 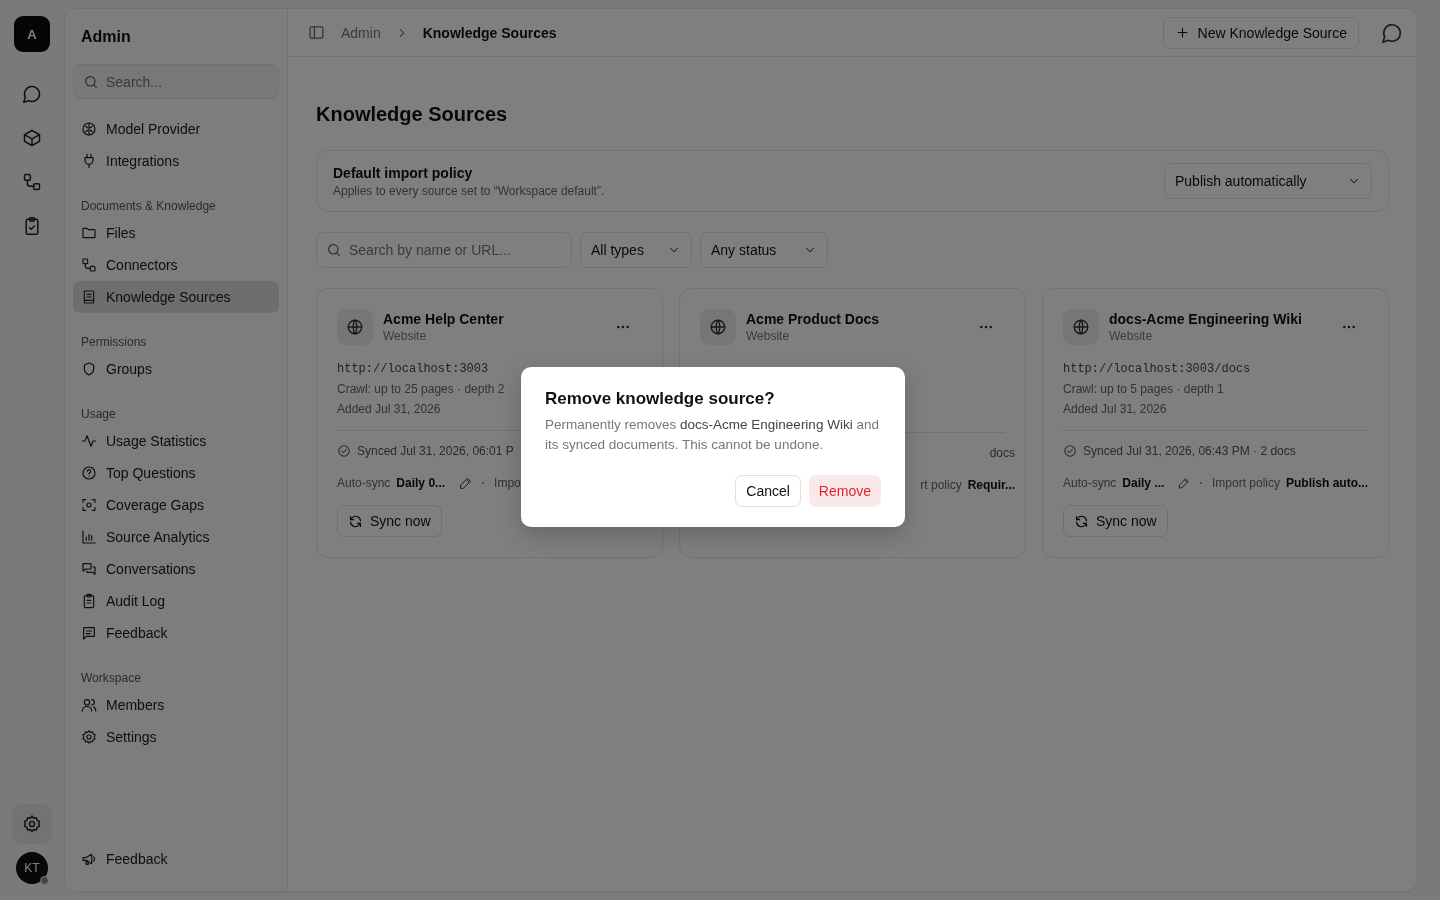 I want to click on page-title: Knowledge Sources, so click(x=412, y=114).